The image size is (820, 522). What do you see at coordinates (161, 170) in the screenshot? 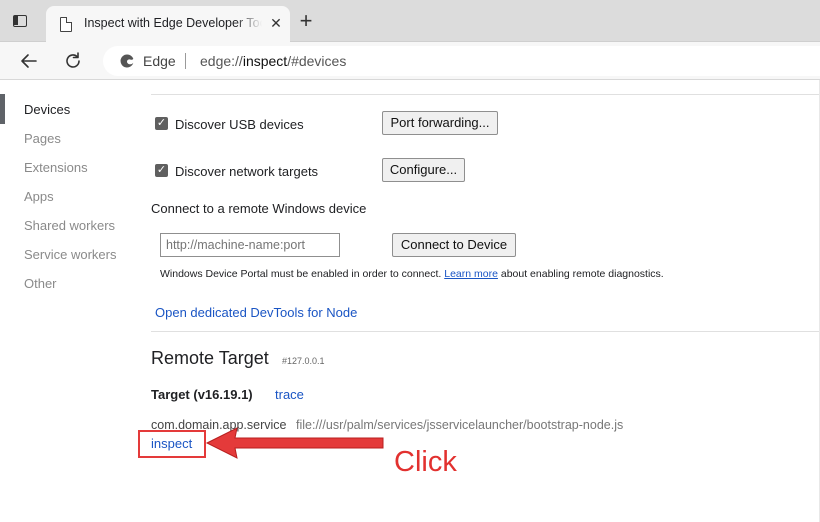
I see `network-checkbox: ✓` at bounding box center [161, 170].